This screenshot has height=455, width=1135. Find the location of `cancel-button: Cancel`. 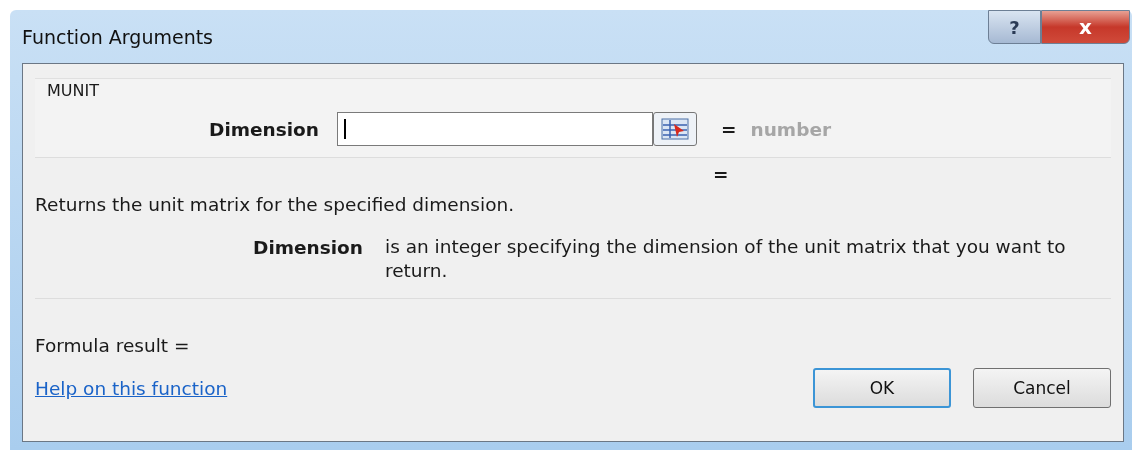

cancel-button: Cancel is located at coordinates (1042, 388).